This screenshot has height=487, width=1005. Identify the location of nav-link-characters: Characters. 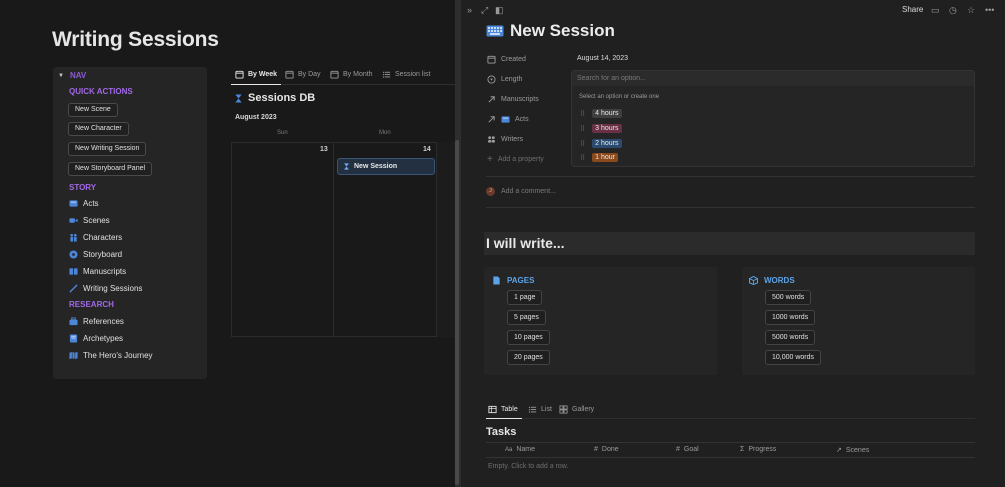
(95, 237).